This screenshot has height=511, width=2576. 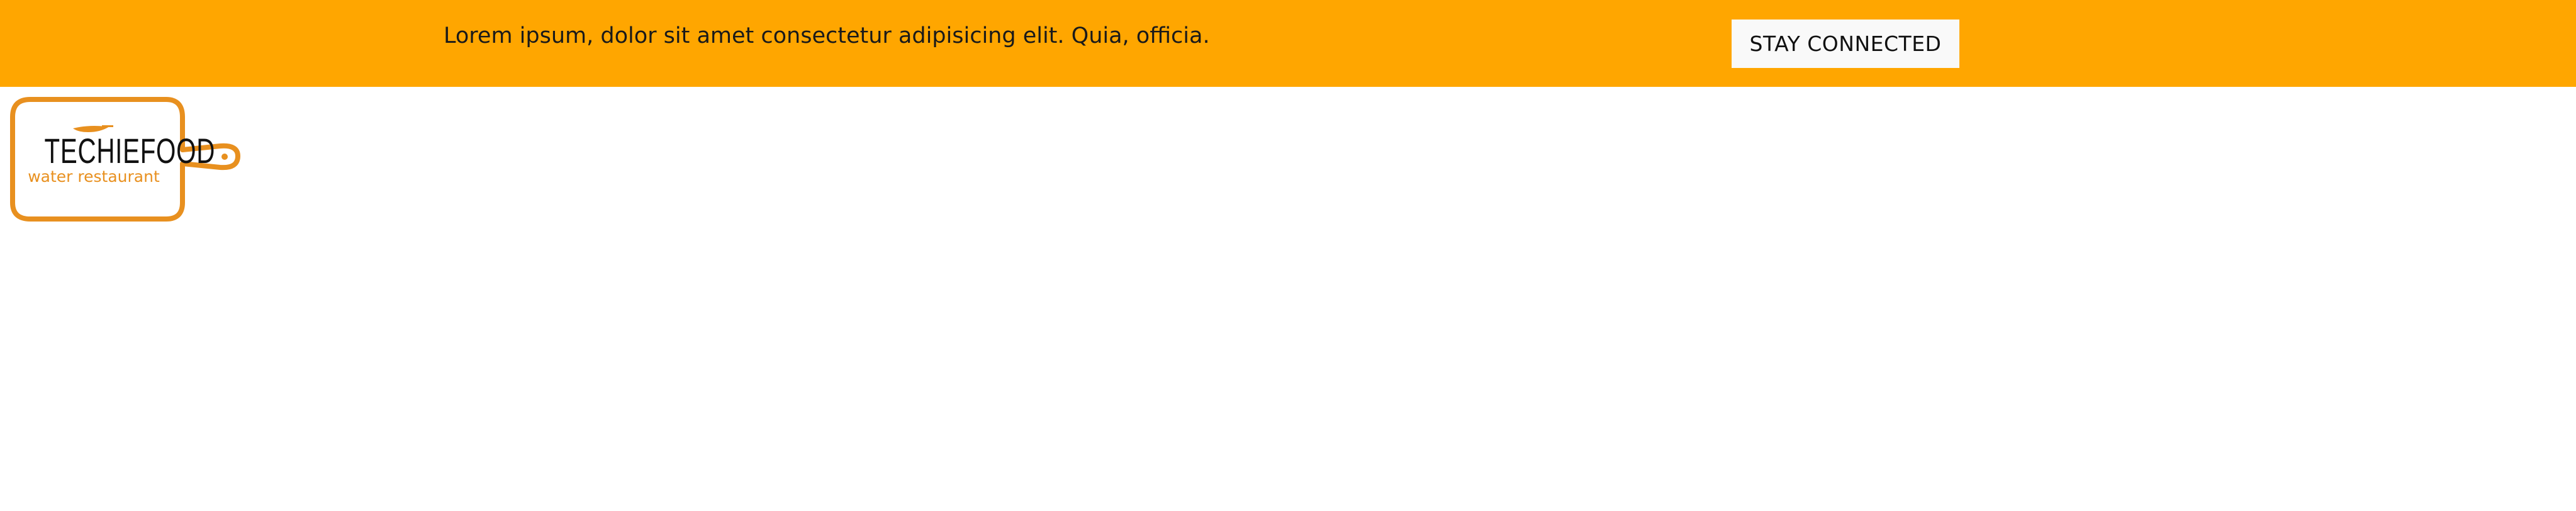 I want to click on stay-connected-button: STAY CONNECTED, so click(x=1845, y=44).